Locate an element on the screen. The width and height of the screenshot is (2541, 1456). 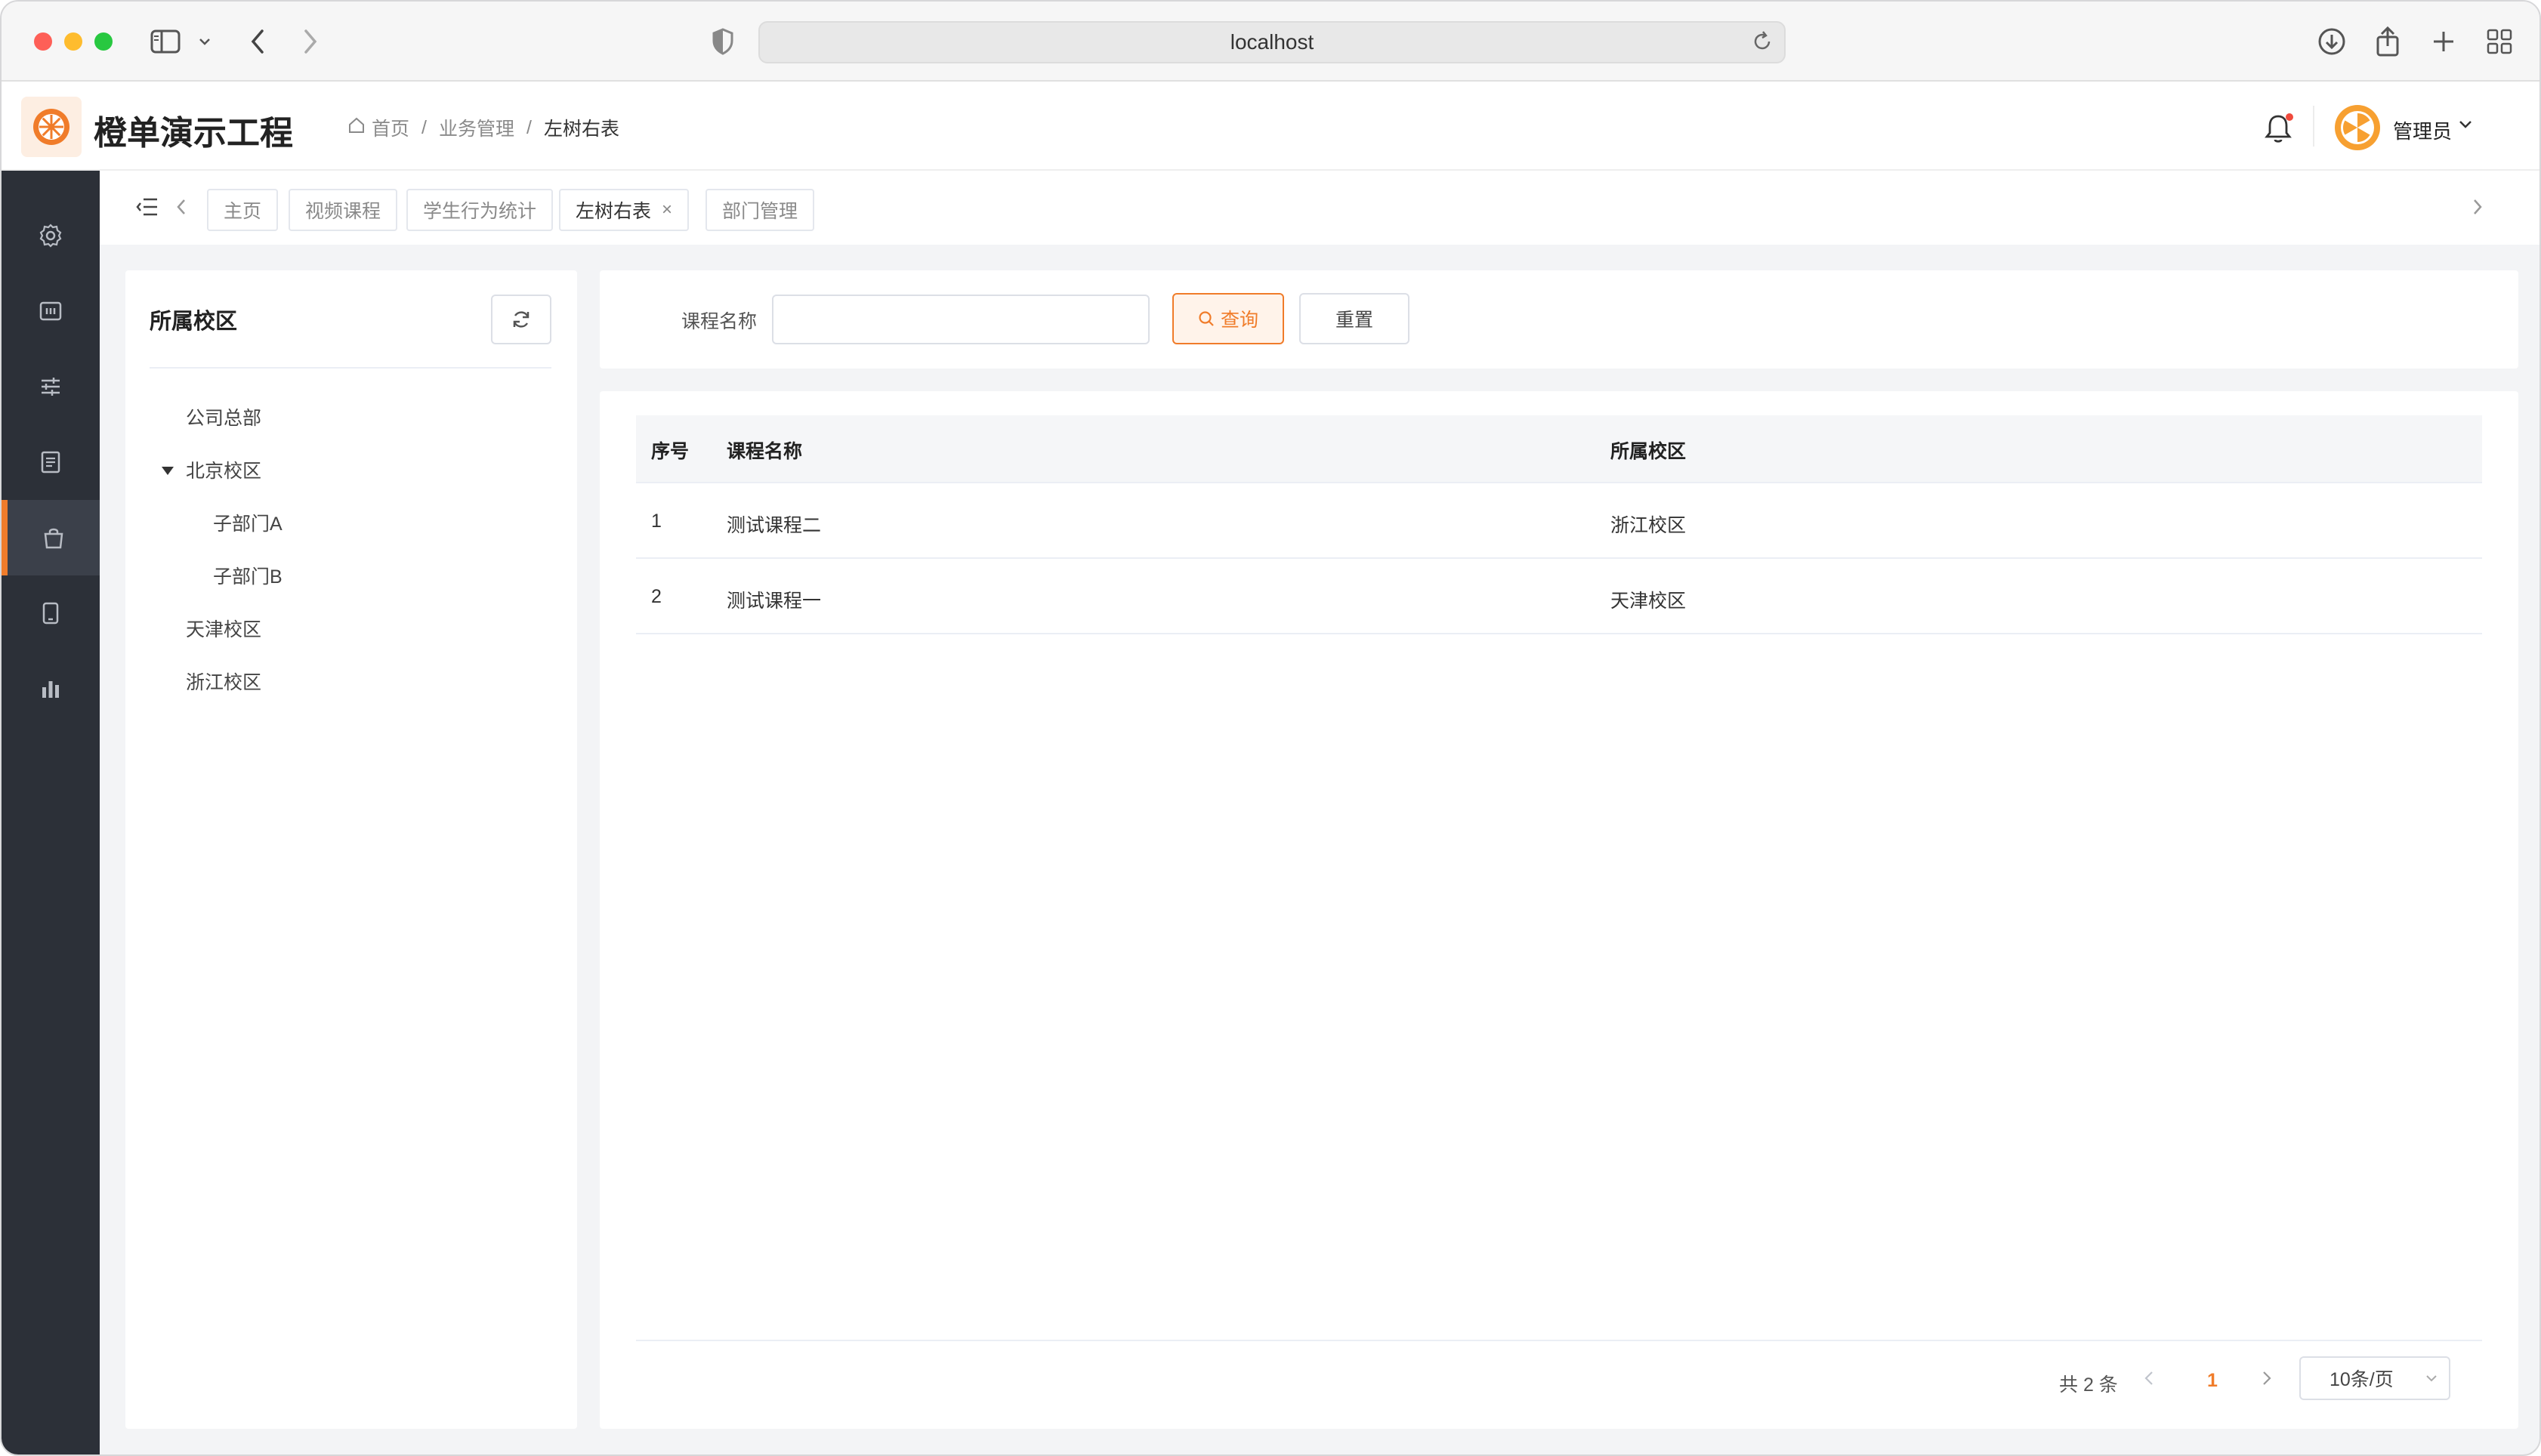
breadcrumb-business: 业务管理 is located at coordinates (477, 127).